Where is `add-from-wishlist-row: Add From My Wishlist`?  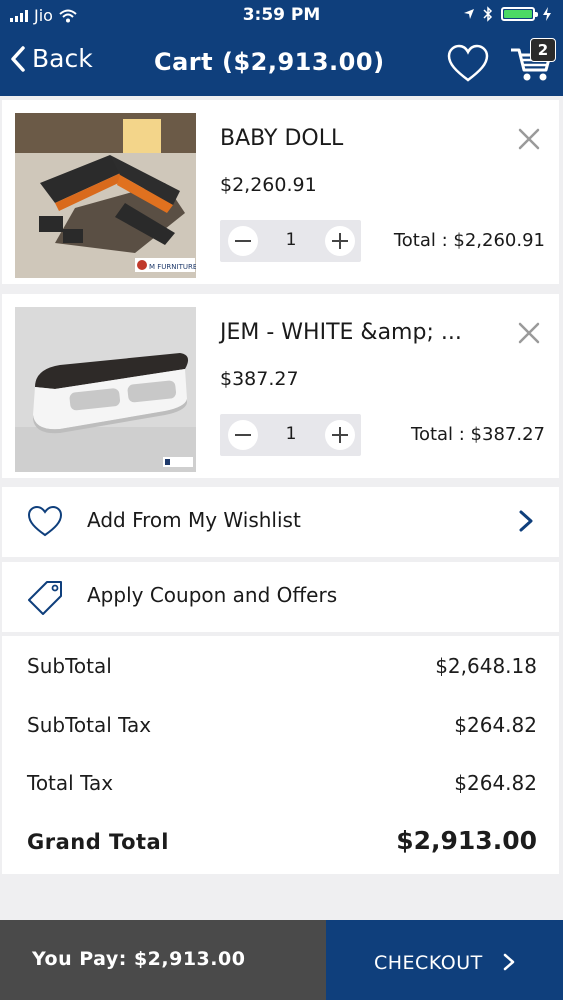 add-from-wishlist-row: Add From My Wishlist is located at coordinates (280, 522).